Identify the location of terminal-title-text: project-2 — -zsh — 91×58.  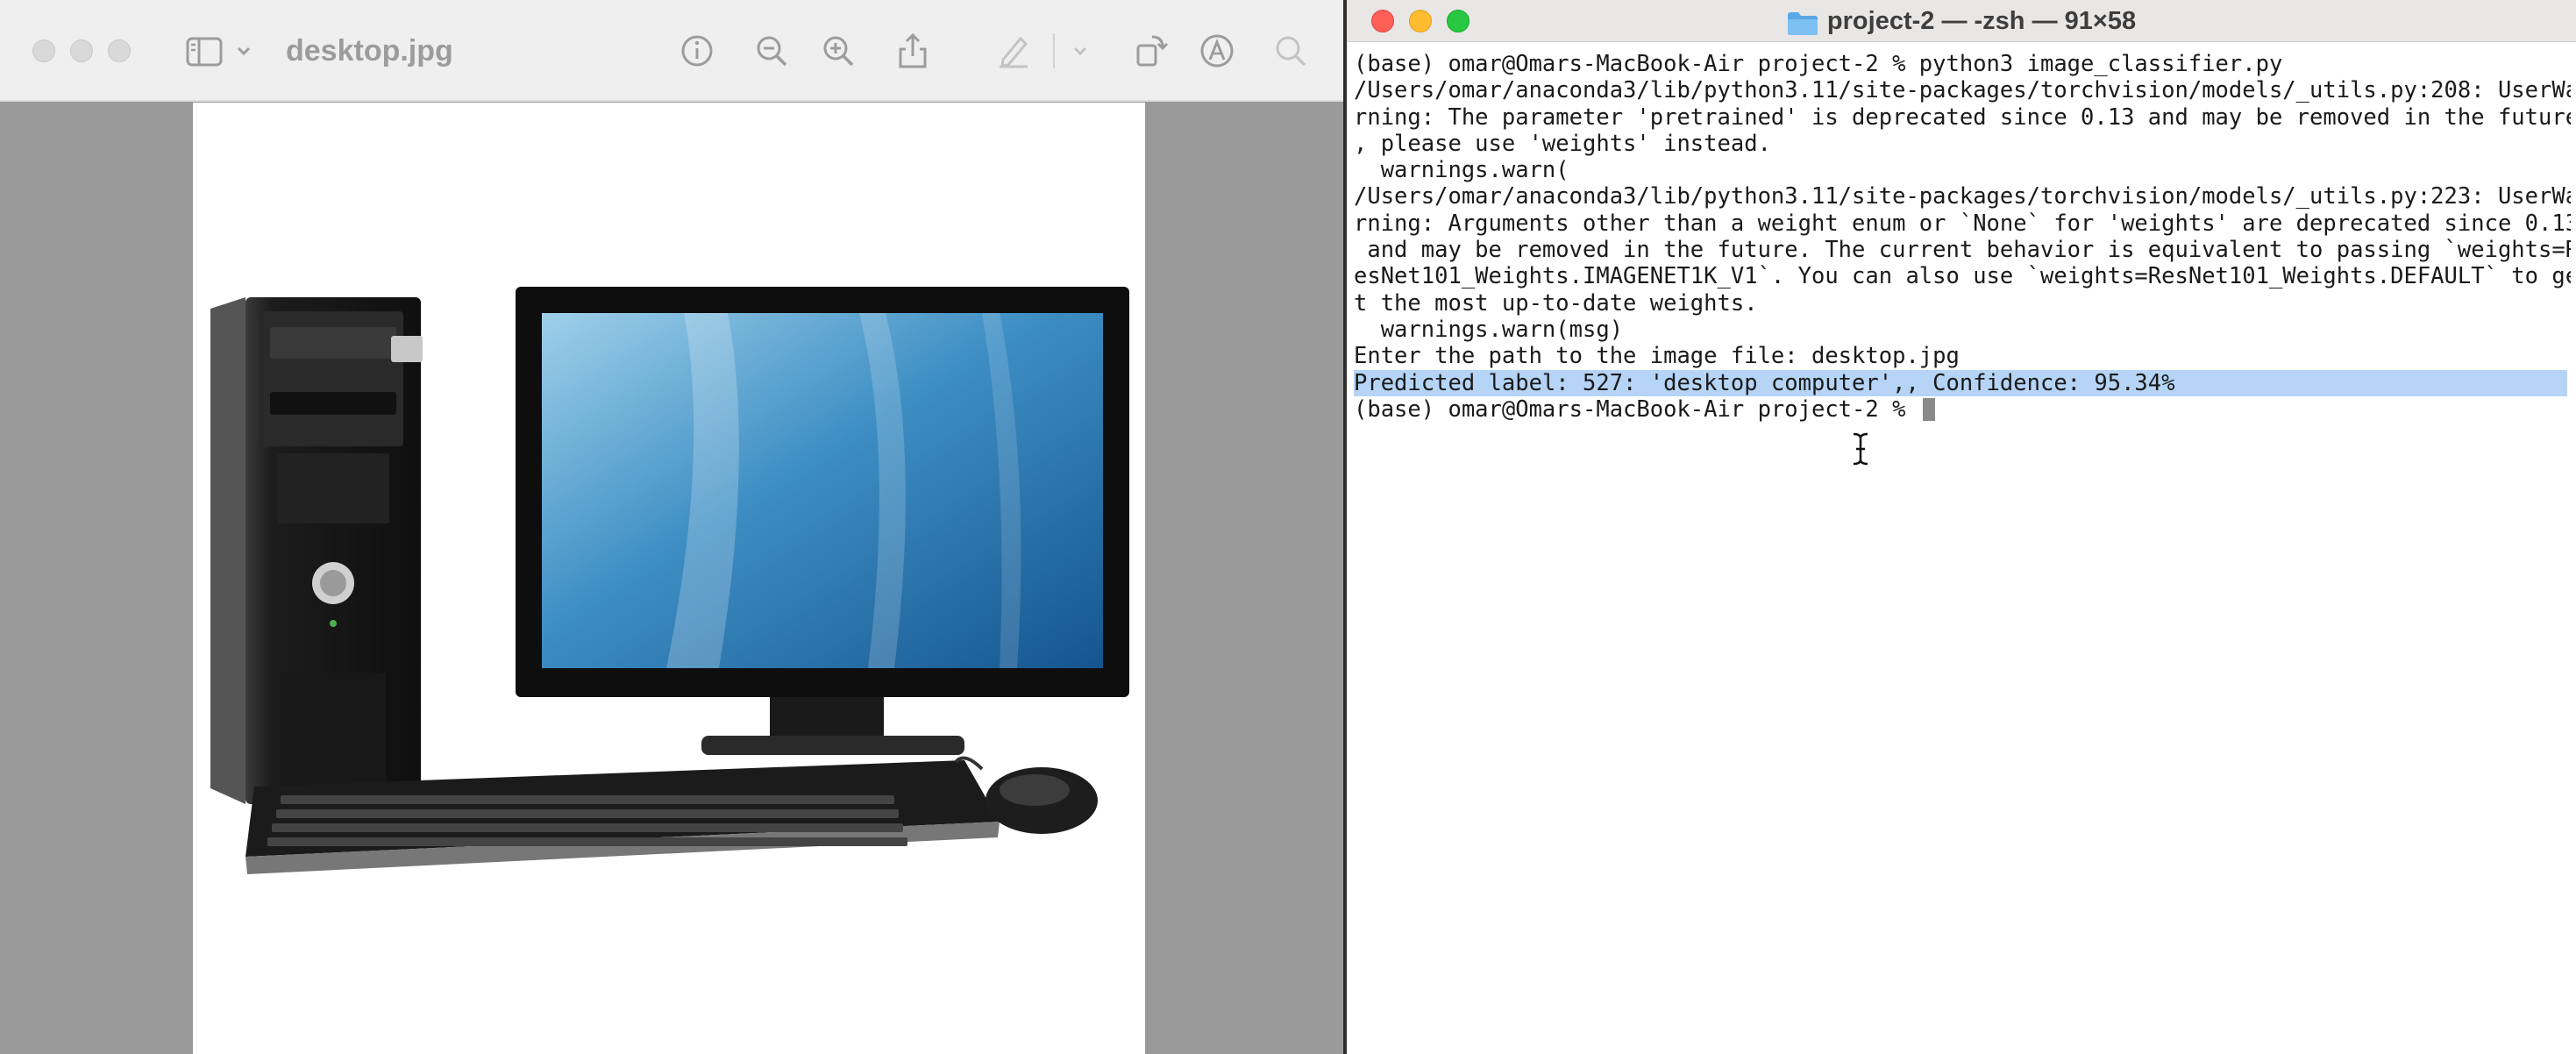
(1981, 21).